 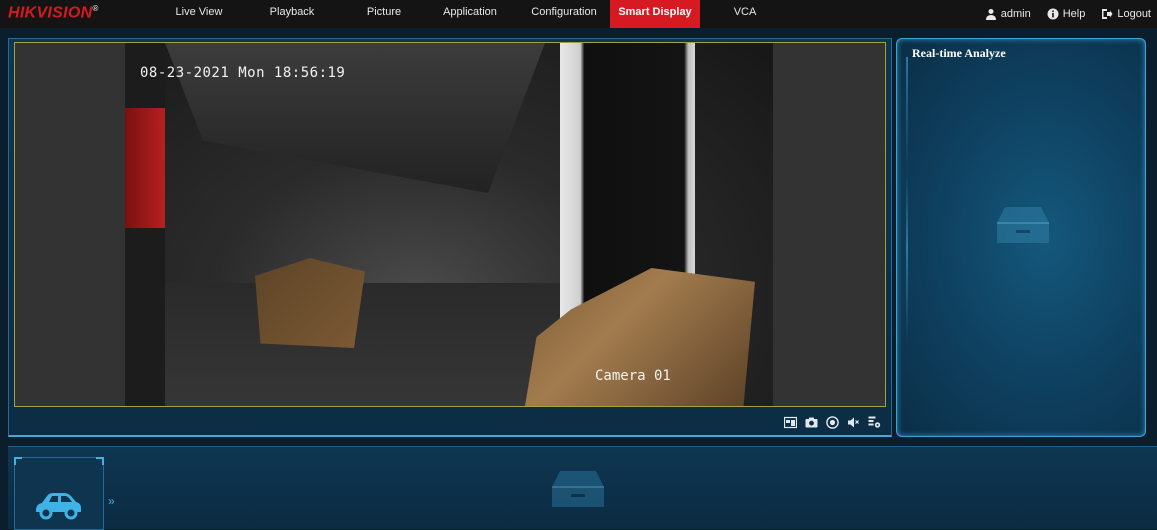 I want to click on user-menu: admin Help Logout, so click(x=1068, y=14).